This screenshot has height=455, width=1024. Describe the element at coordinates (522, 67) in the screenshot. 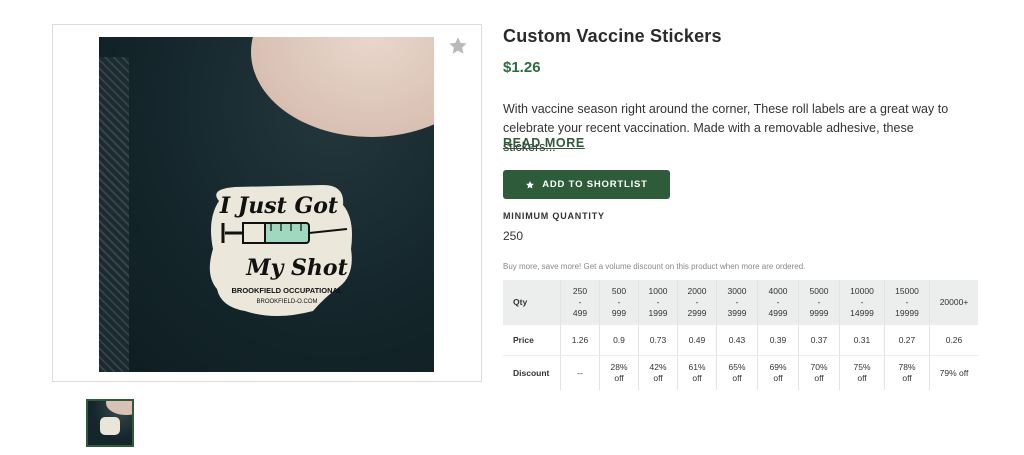

I see `product-price: $1.26` at that location.